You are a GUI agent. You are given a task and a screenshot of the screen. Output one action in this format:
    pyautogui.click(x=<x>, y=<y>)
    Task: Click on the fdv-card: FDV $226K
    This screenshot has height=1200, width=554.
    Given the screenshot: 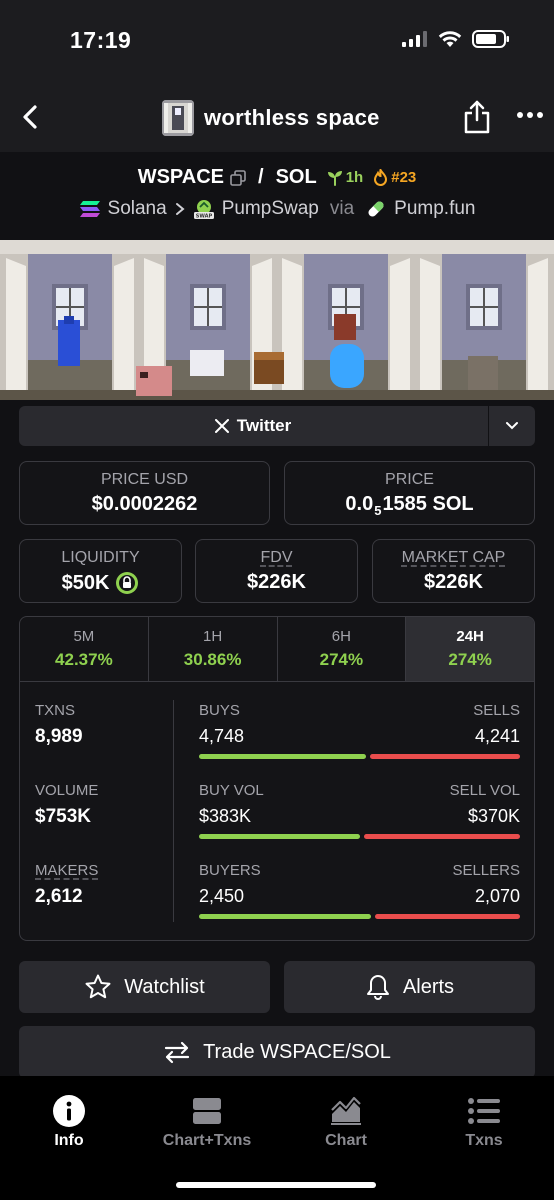 What is the action you would take?
    pyautogui.click(x=276, y=571)
    